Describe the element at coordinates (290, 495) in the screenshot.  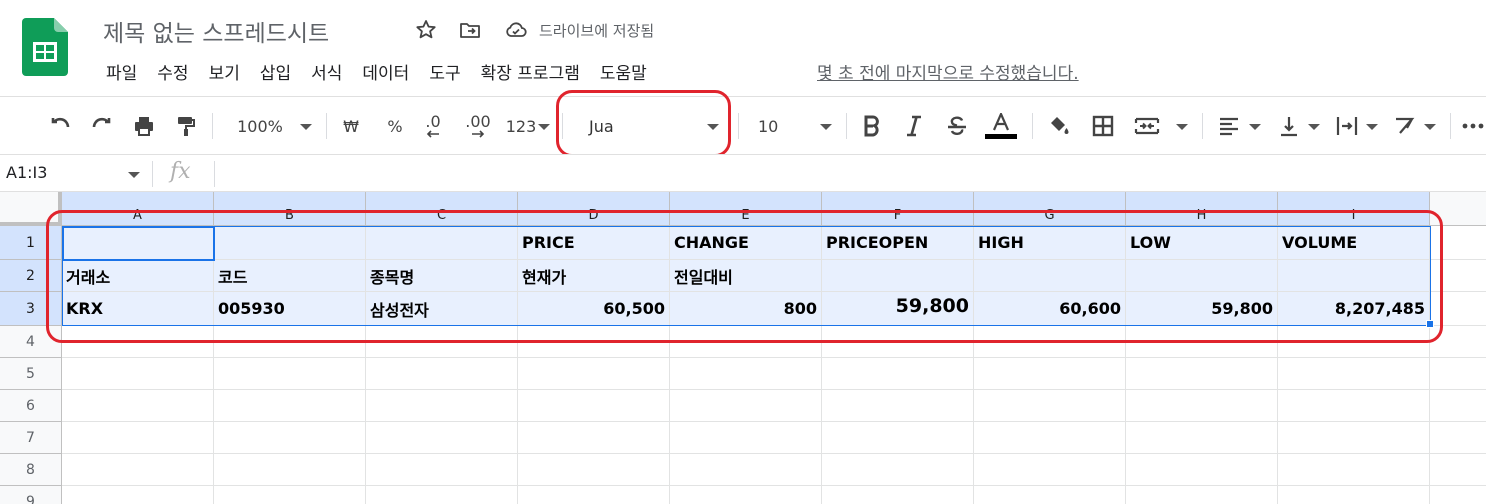
I see `cell-b9` at that location.